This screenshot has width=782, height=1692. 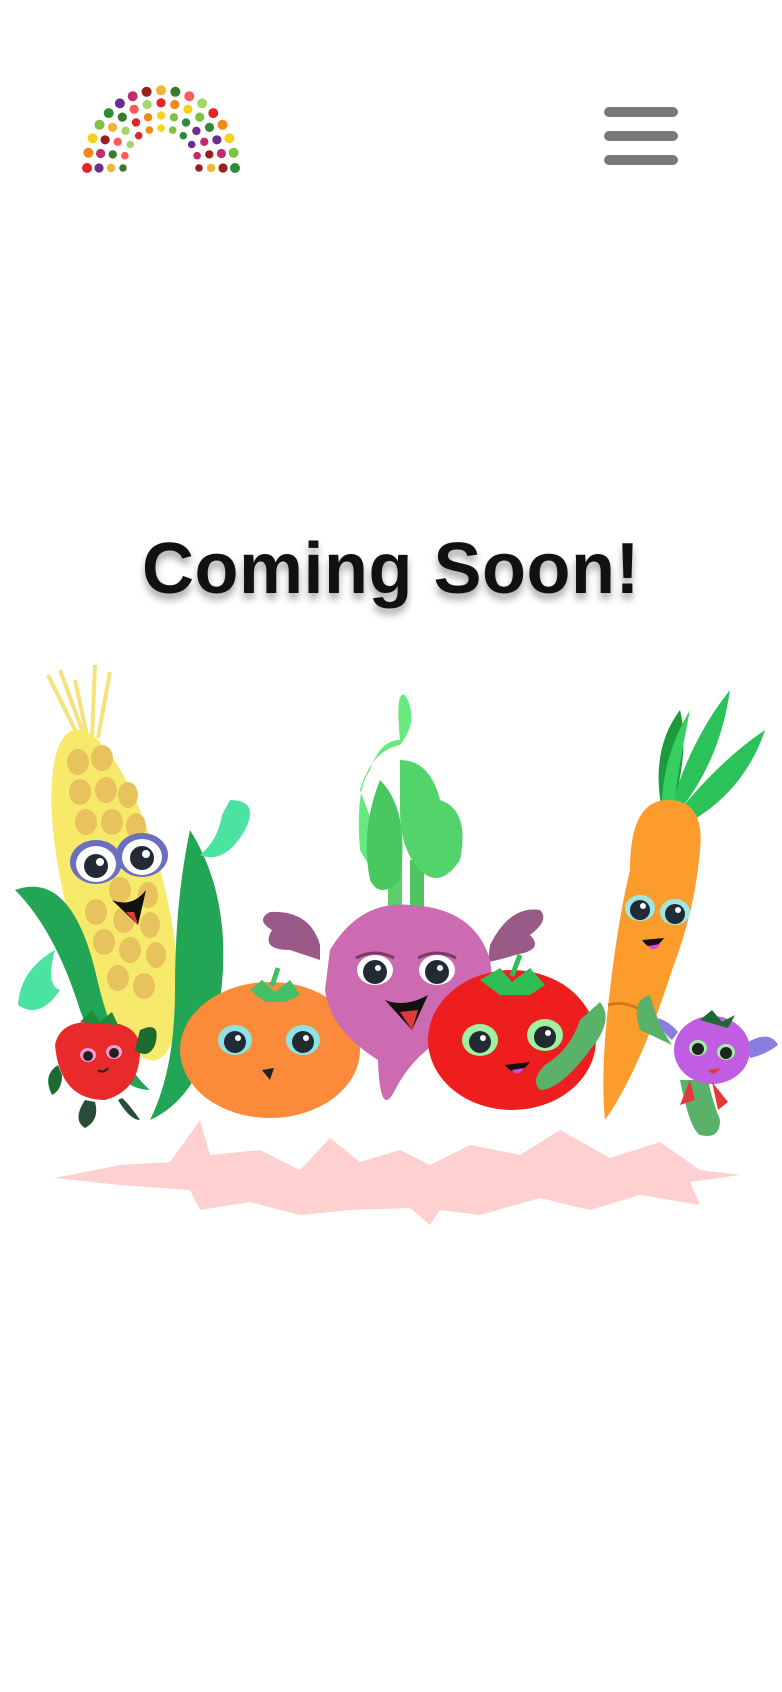 I want to click on fruit-rainbow-logo, so click(x=161, y=128).